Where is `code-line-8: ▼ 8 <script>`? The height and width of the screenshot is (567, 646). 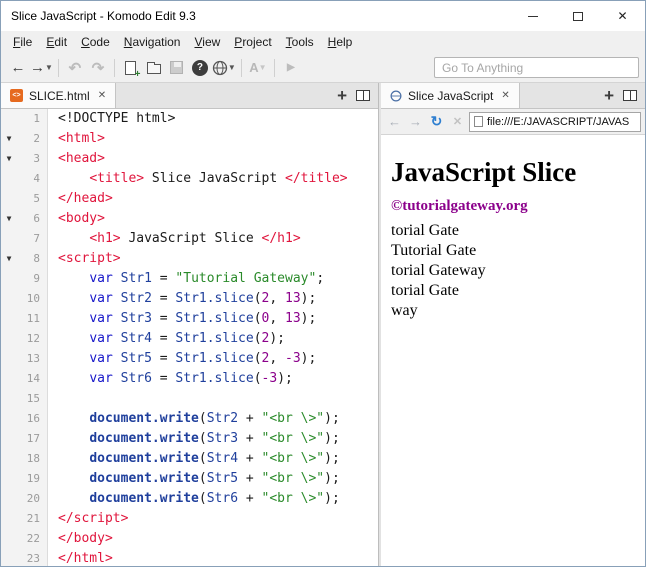
code-line-8: ▼ 8 <script> is located at coordinates (189, 259).